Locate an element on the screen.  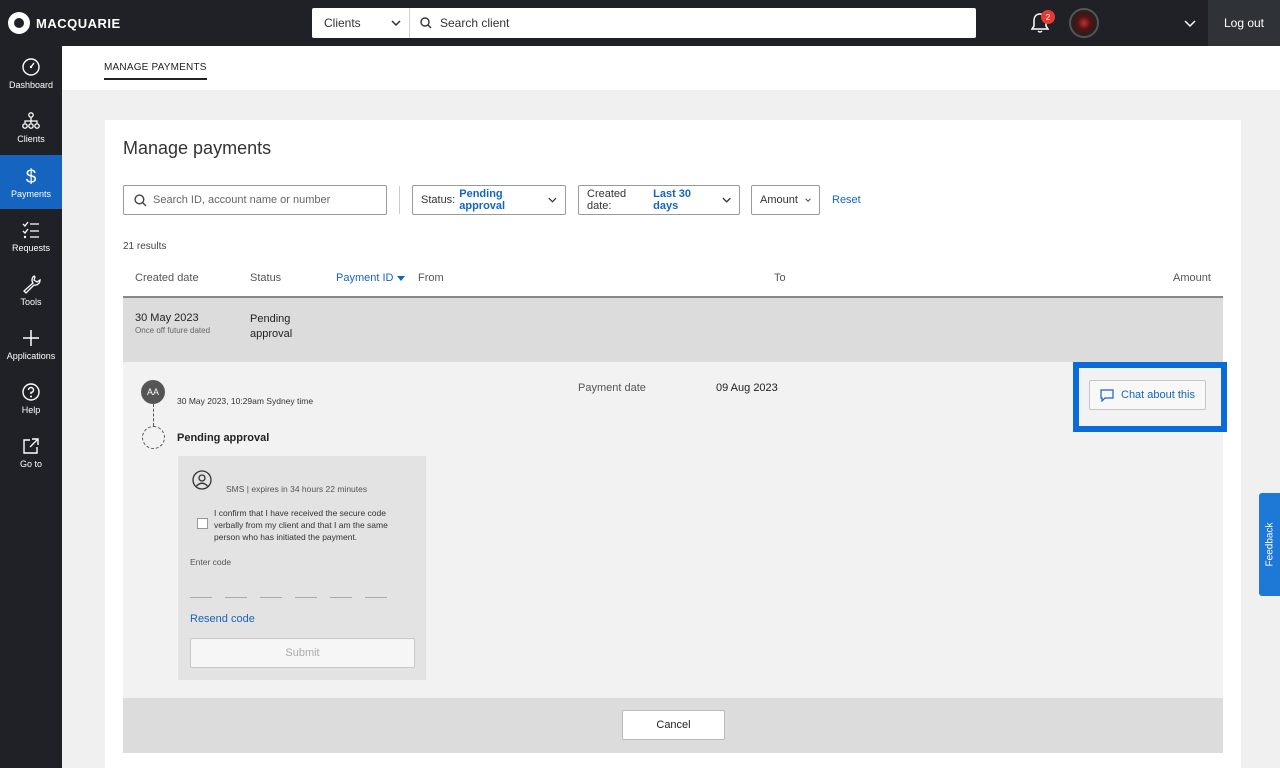
dashboard-icon is located at coordinates (31, 66).